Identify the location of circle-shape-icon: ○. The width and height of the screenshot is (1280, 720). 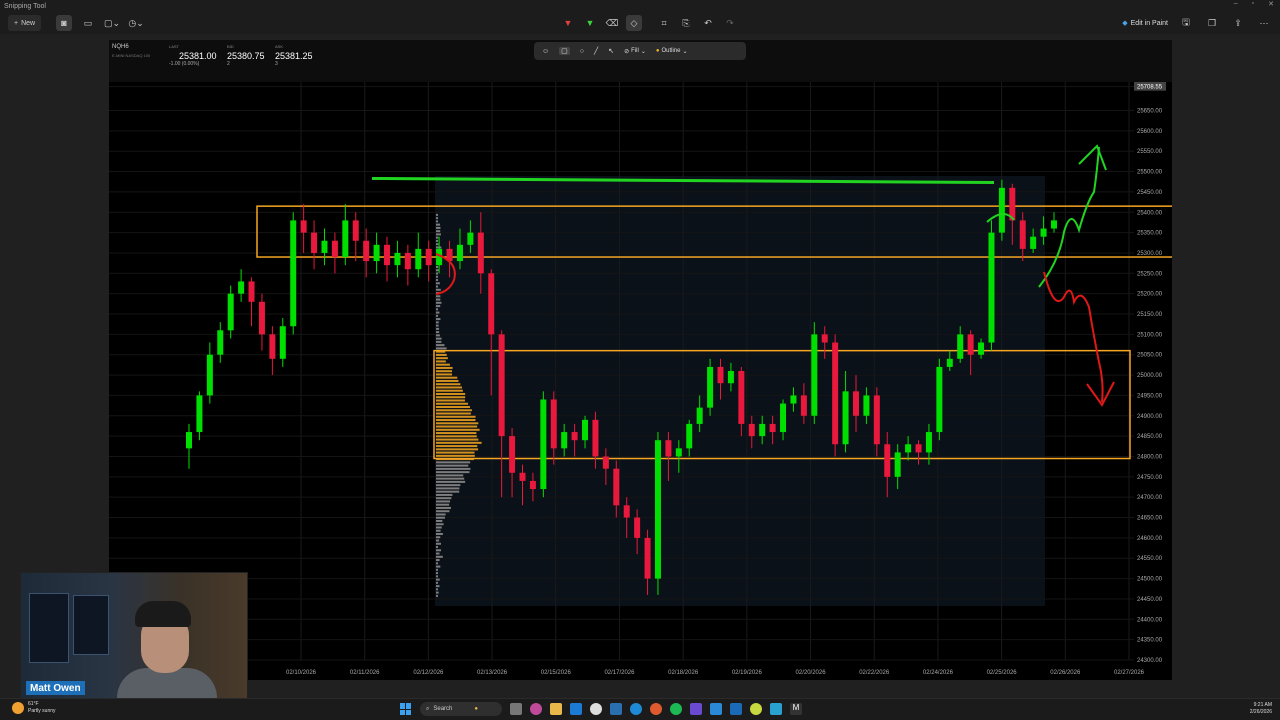
(582, 51).